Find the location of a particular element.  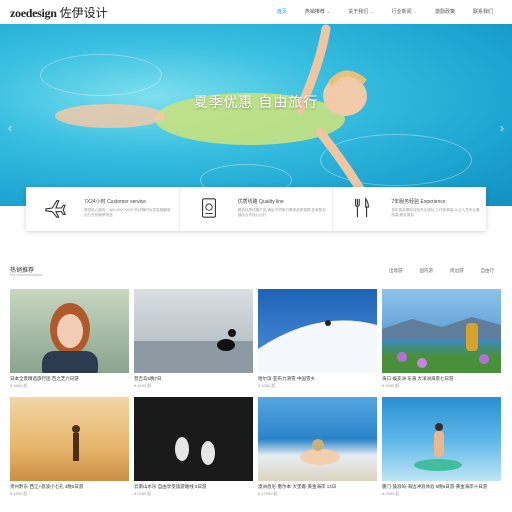

filter-independent: 自由行 is located at coordinates (488, 271).